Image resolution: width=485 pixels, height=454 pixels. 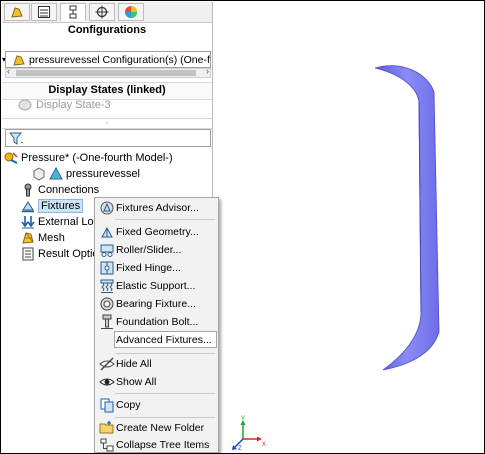 I want to click on menu-item-label: Copy, so click(x=128, y=405).